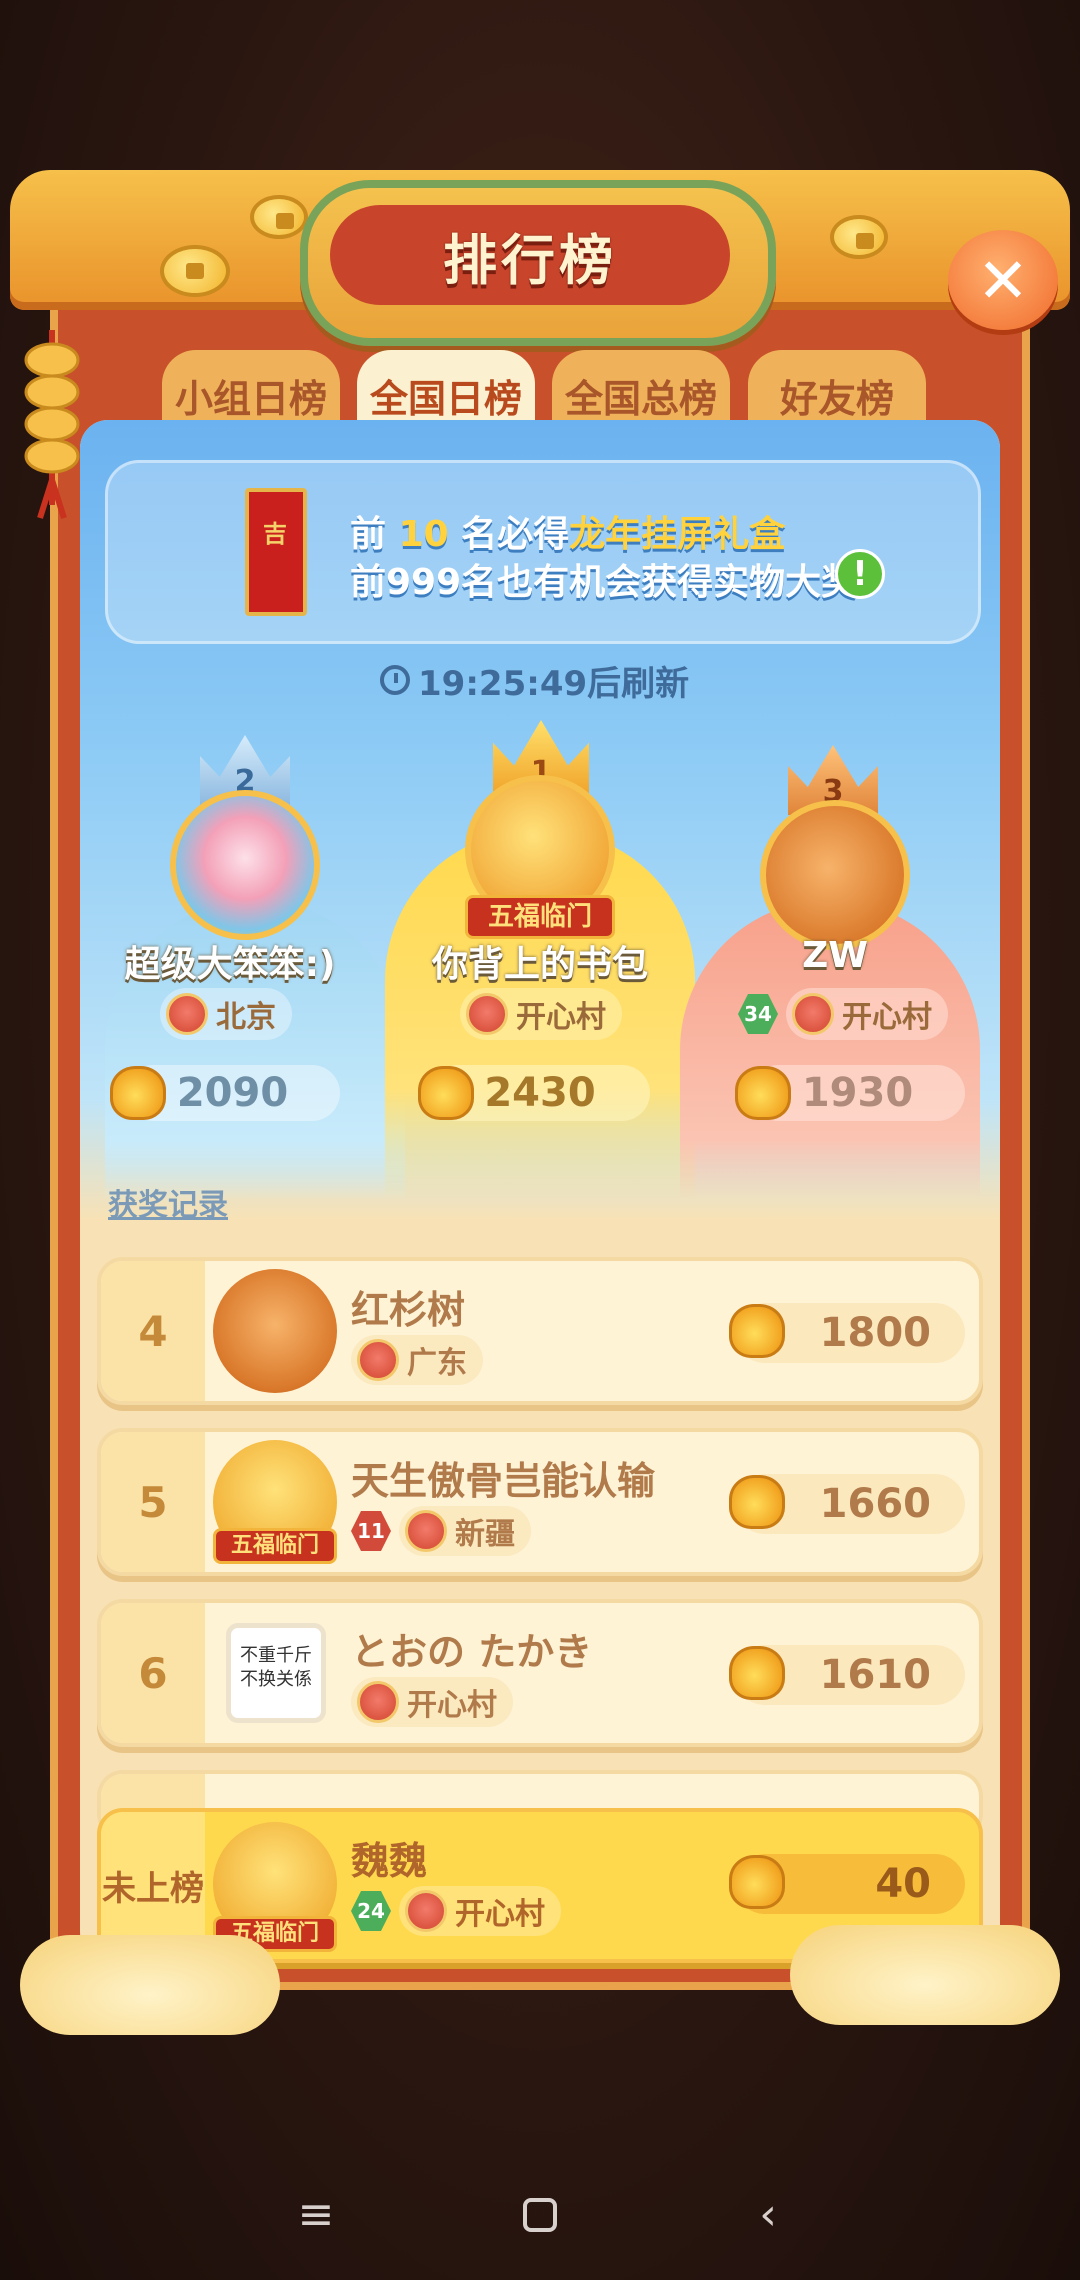 The height and width of the screenshot is (2280, 1080). I want to click on location-text: 广东, so click(437, 1363).